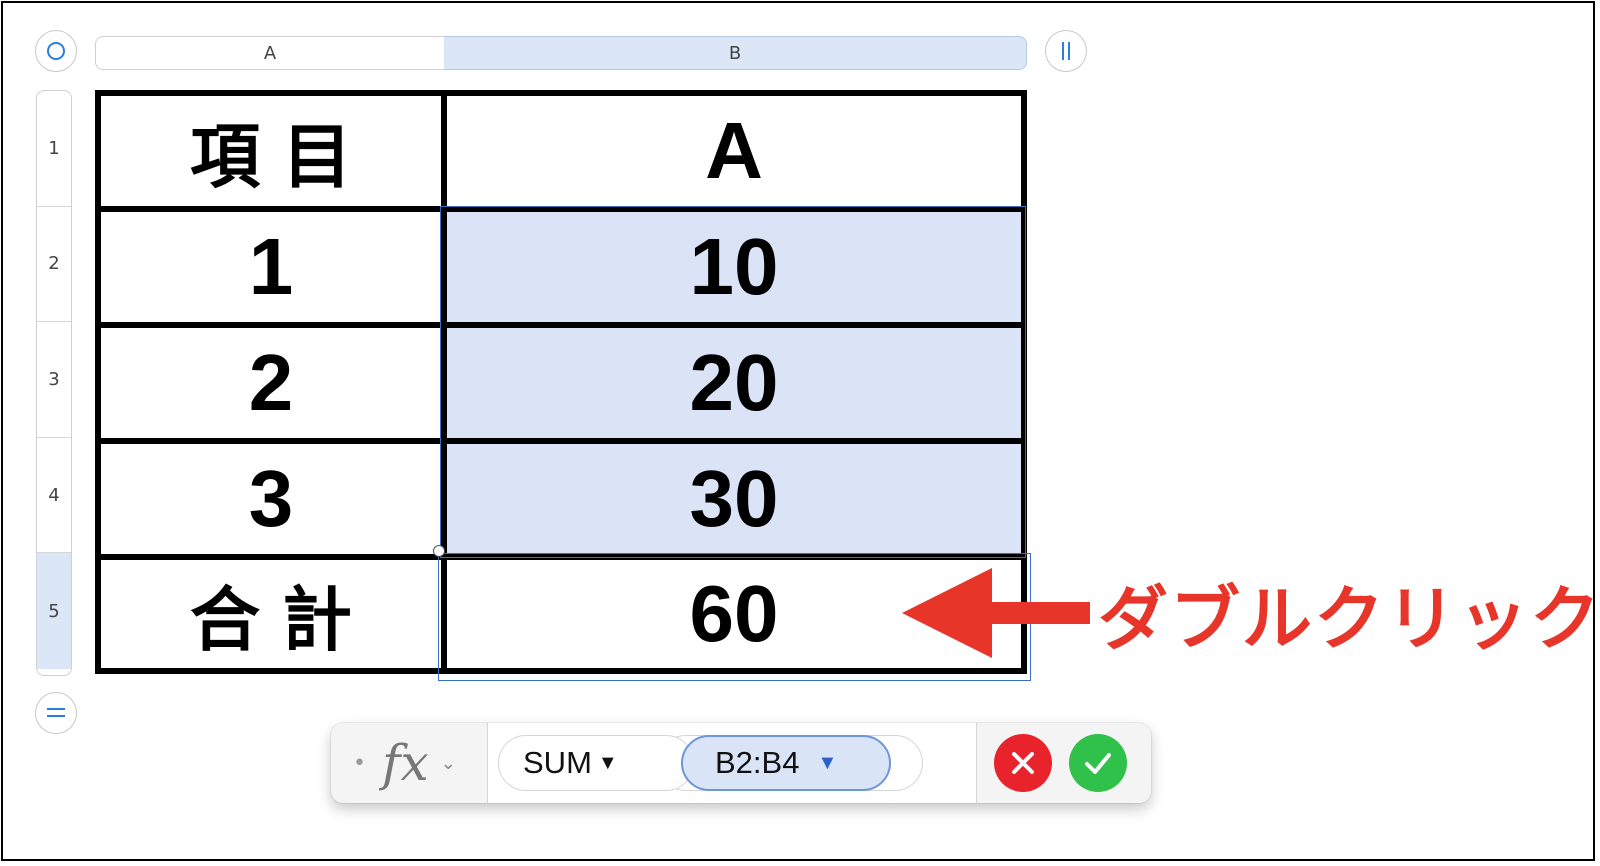  I want to click on check-icon, so click(1098, 763).